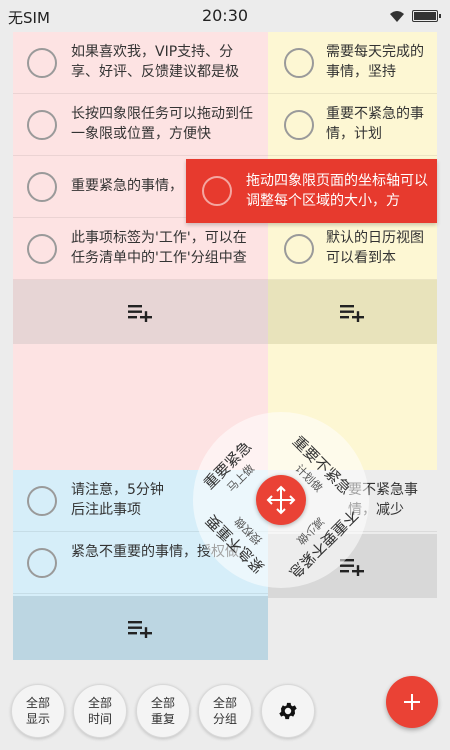  I want to click on task-item: 长按四象限任务可以拖动到任一象限或位置，方便快, so click(140, 125).